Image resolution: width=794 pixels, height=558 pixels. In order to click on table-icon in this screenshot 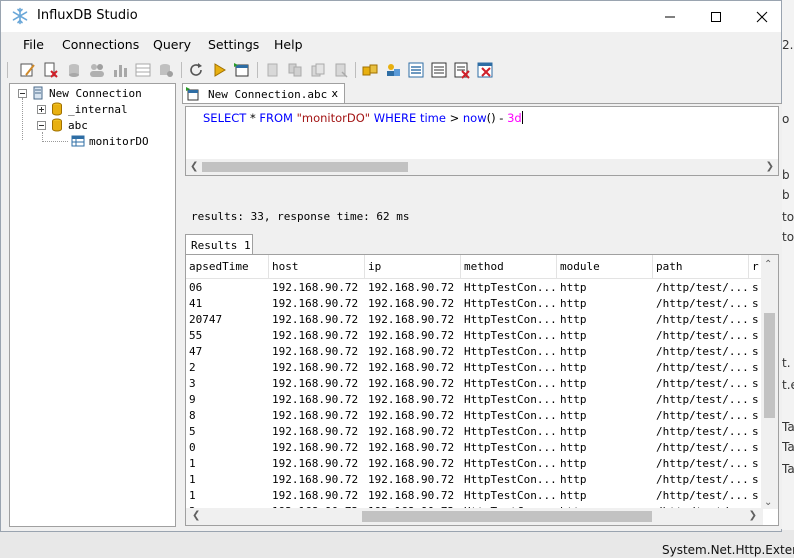, I will do `click(143, 70)`.